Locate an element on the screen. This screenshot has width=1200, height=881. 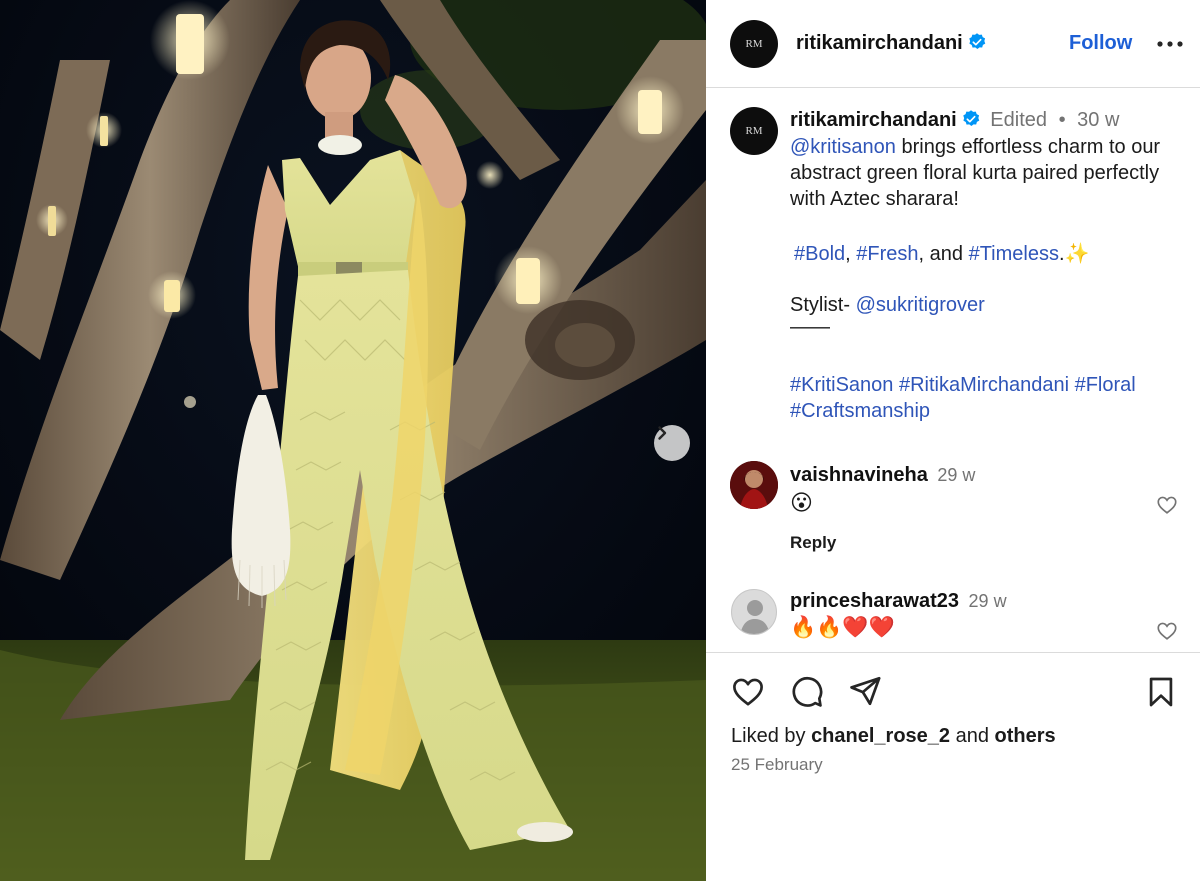
more-options-button is located at coordinates (1170, 44).